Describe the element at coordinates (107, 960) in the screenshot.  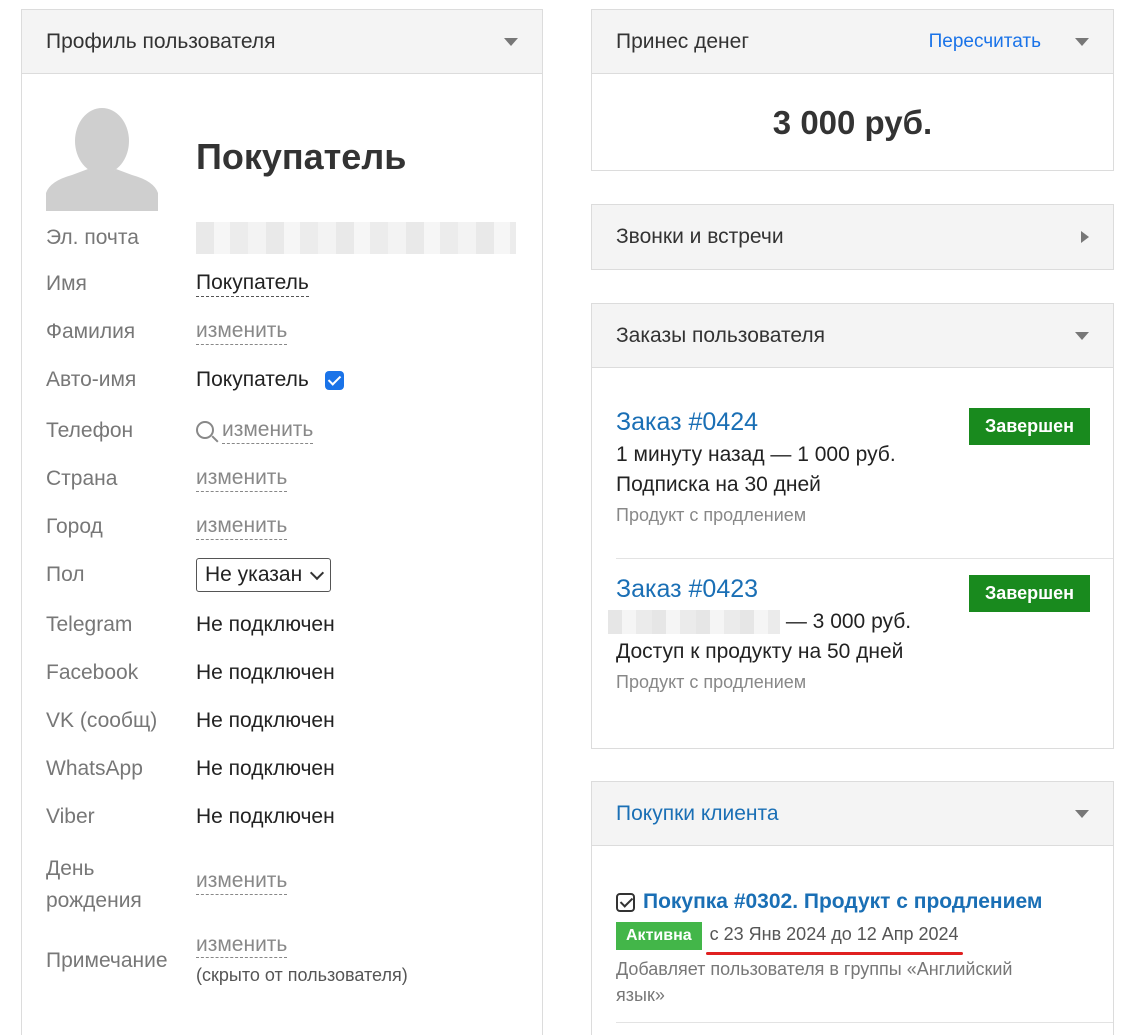
I see `note-label: Примечание` at that location.